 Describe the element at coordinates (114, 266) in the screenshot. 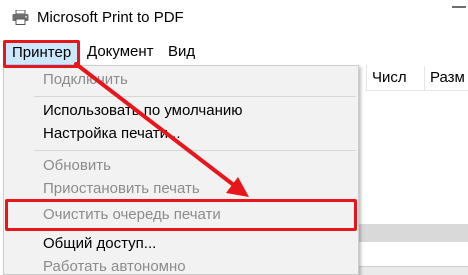

I see `menu-item-use-offline: Работать автономно` at that location.